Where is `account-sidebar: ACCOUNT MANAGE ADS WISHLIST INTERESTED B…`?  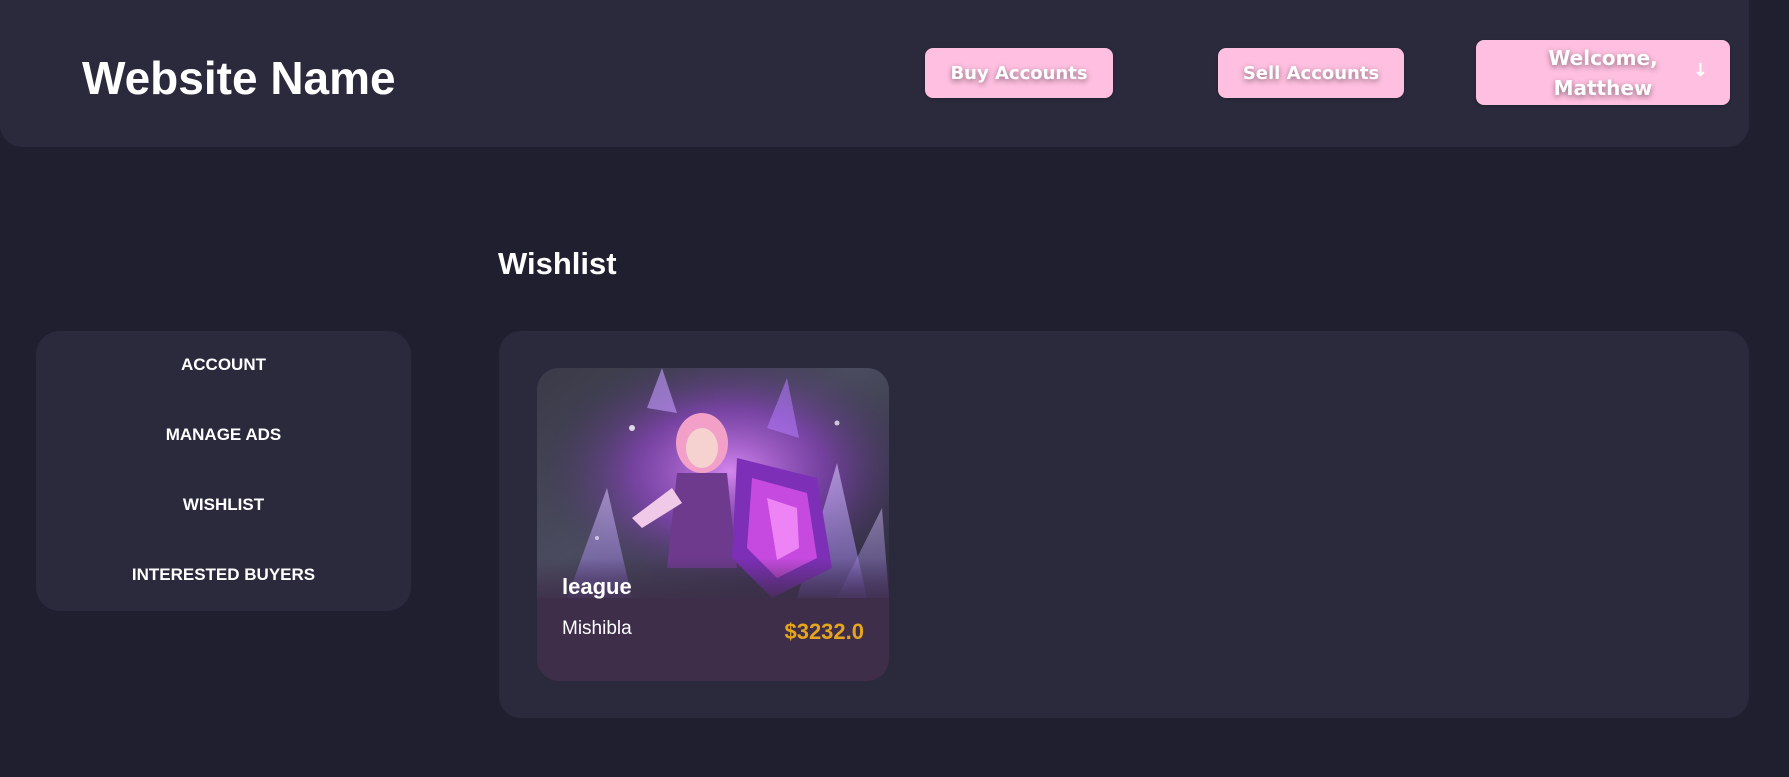
account-sidebar: ACCOUNT MANAGE ADS WISHLIST INTERESTED B… is located at coordinates (223, 471).